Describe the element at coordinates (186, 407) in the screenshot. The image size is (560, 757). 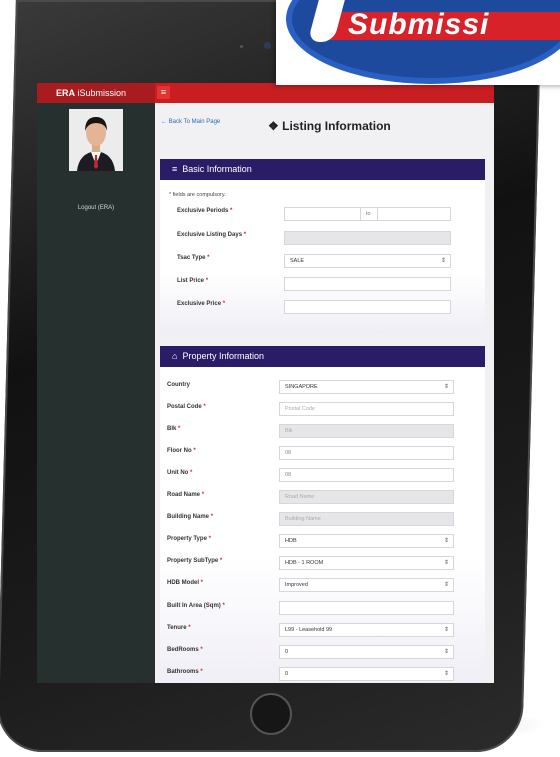
I see `postal-code-label: Postal Code *` at that location.